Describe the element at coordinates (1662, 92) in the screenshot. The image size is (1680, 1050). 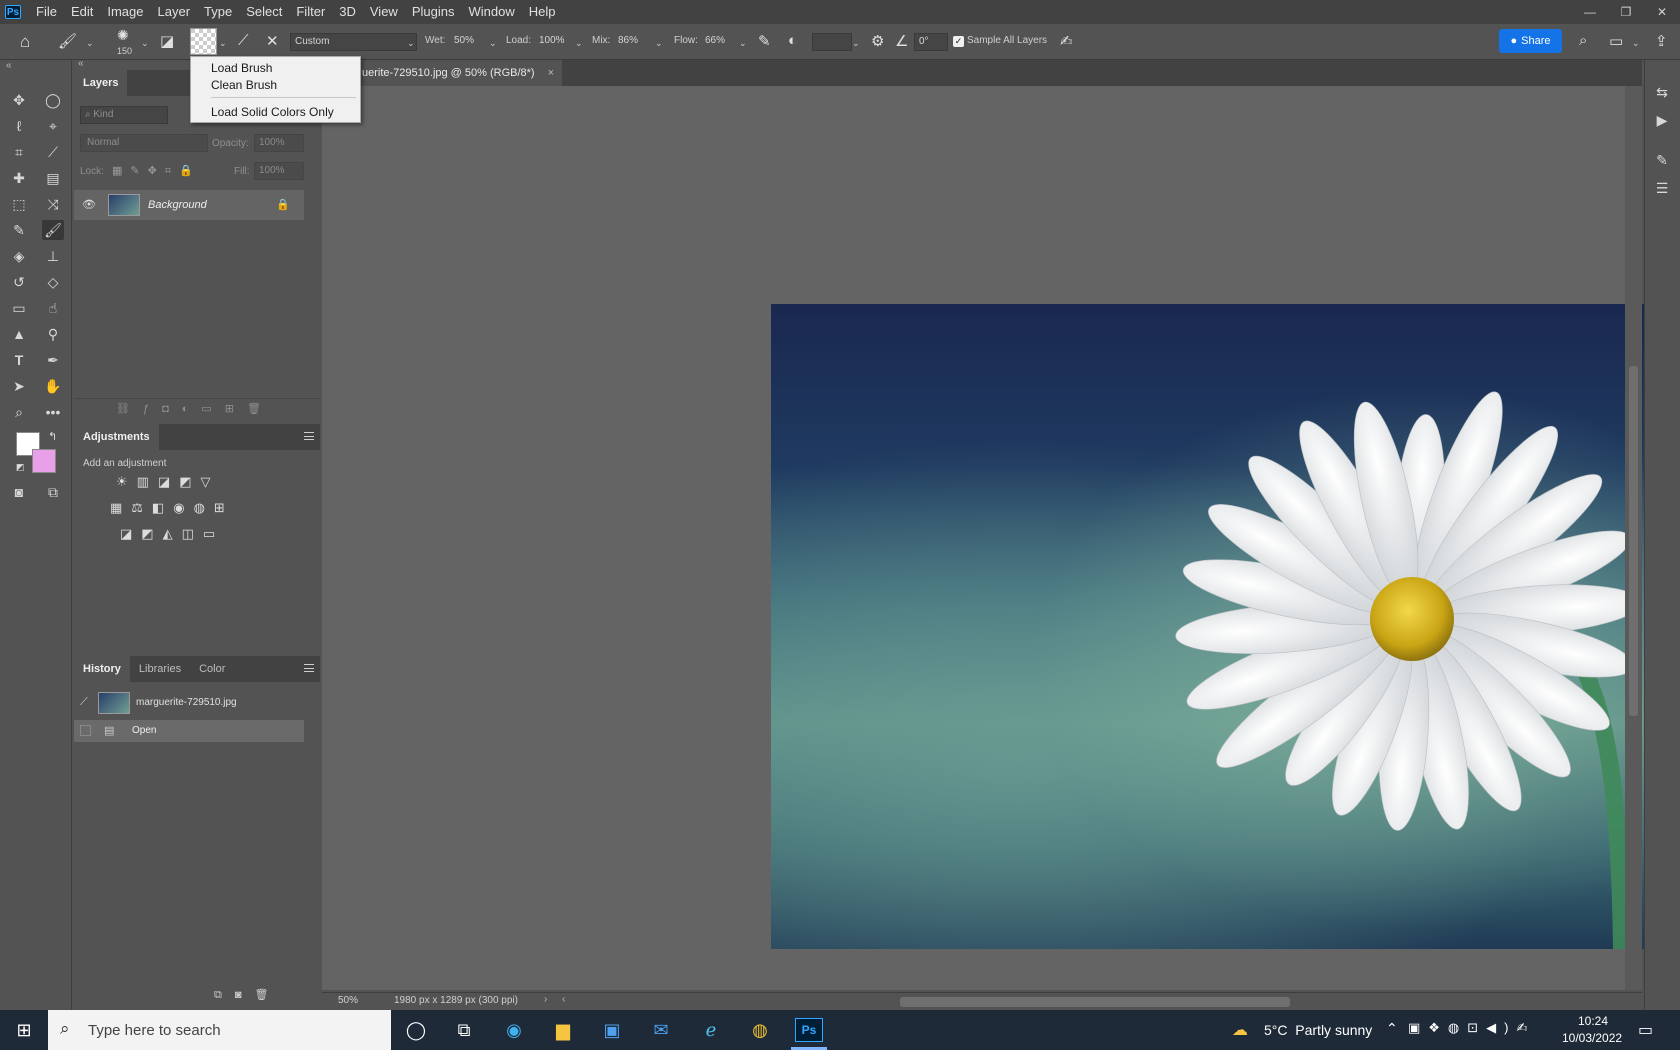
I see `properties-icon: ⇆` at that location.